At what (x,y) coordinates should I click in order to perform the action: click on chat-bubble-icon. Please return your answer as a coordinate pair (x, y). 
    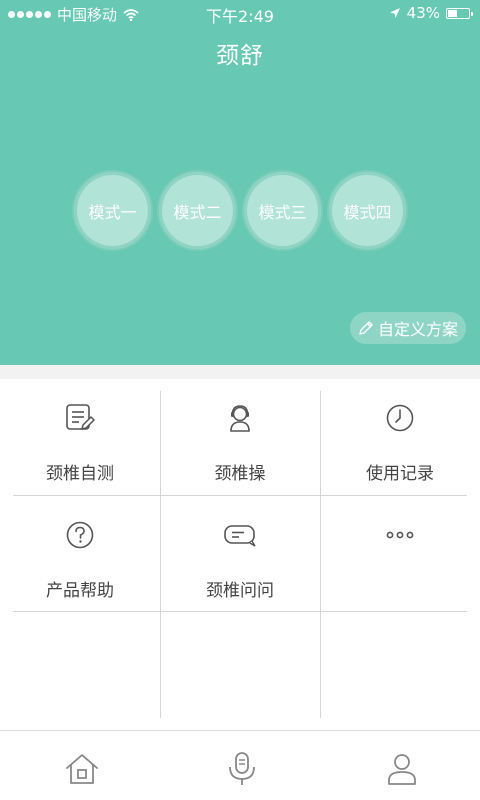
    Looking at the image, I should click on (240, 536).